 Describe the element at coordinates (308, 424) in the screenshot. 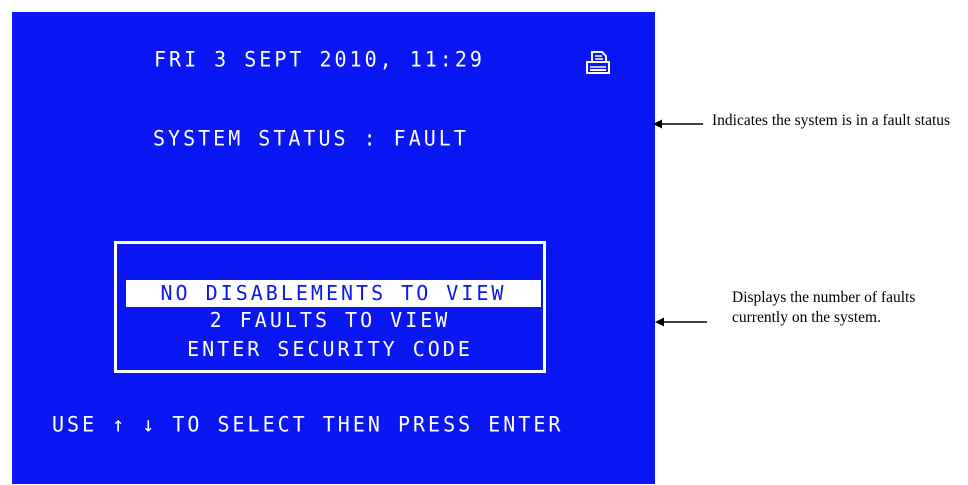

I see `navigation-hint: USE ↑ ↓ TO SELECT THEN PRESS ENTER` at that location.